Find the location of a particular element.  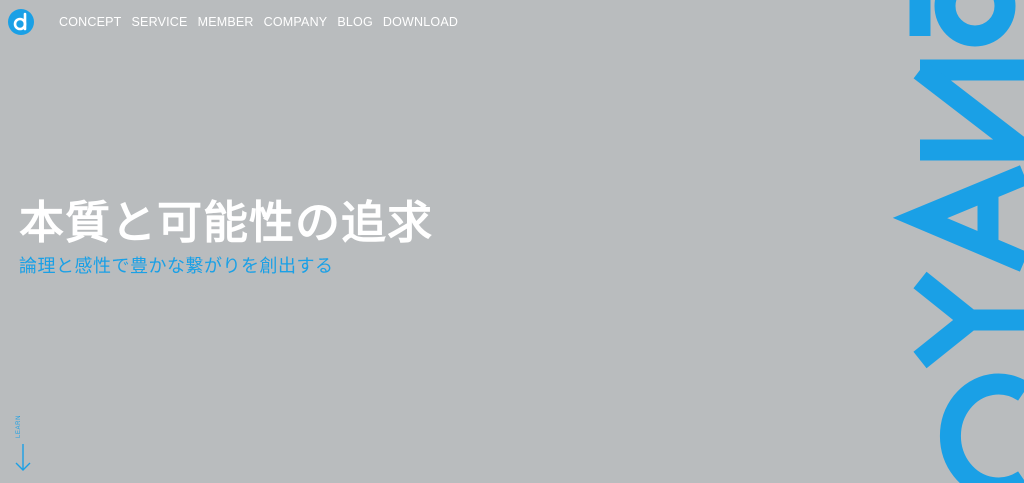

nav-item-concept: CONCEPT is located at coordinates (90, 22).